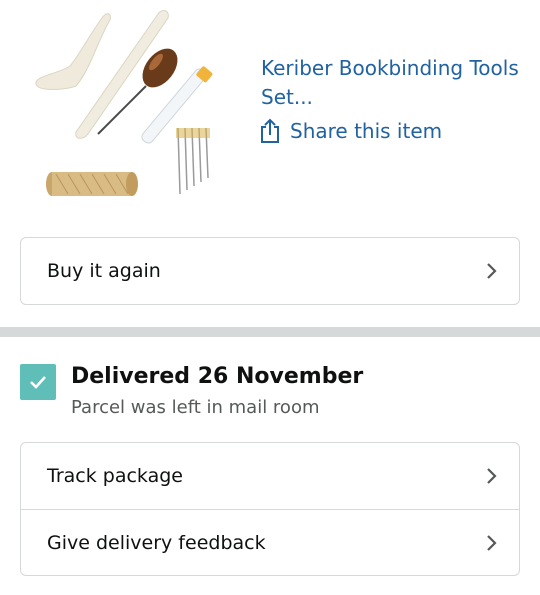 This screenshot has height=595, width=540. I want to click on delivery-subtitle: Parcel was left in mail room, so click(195, 407).